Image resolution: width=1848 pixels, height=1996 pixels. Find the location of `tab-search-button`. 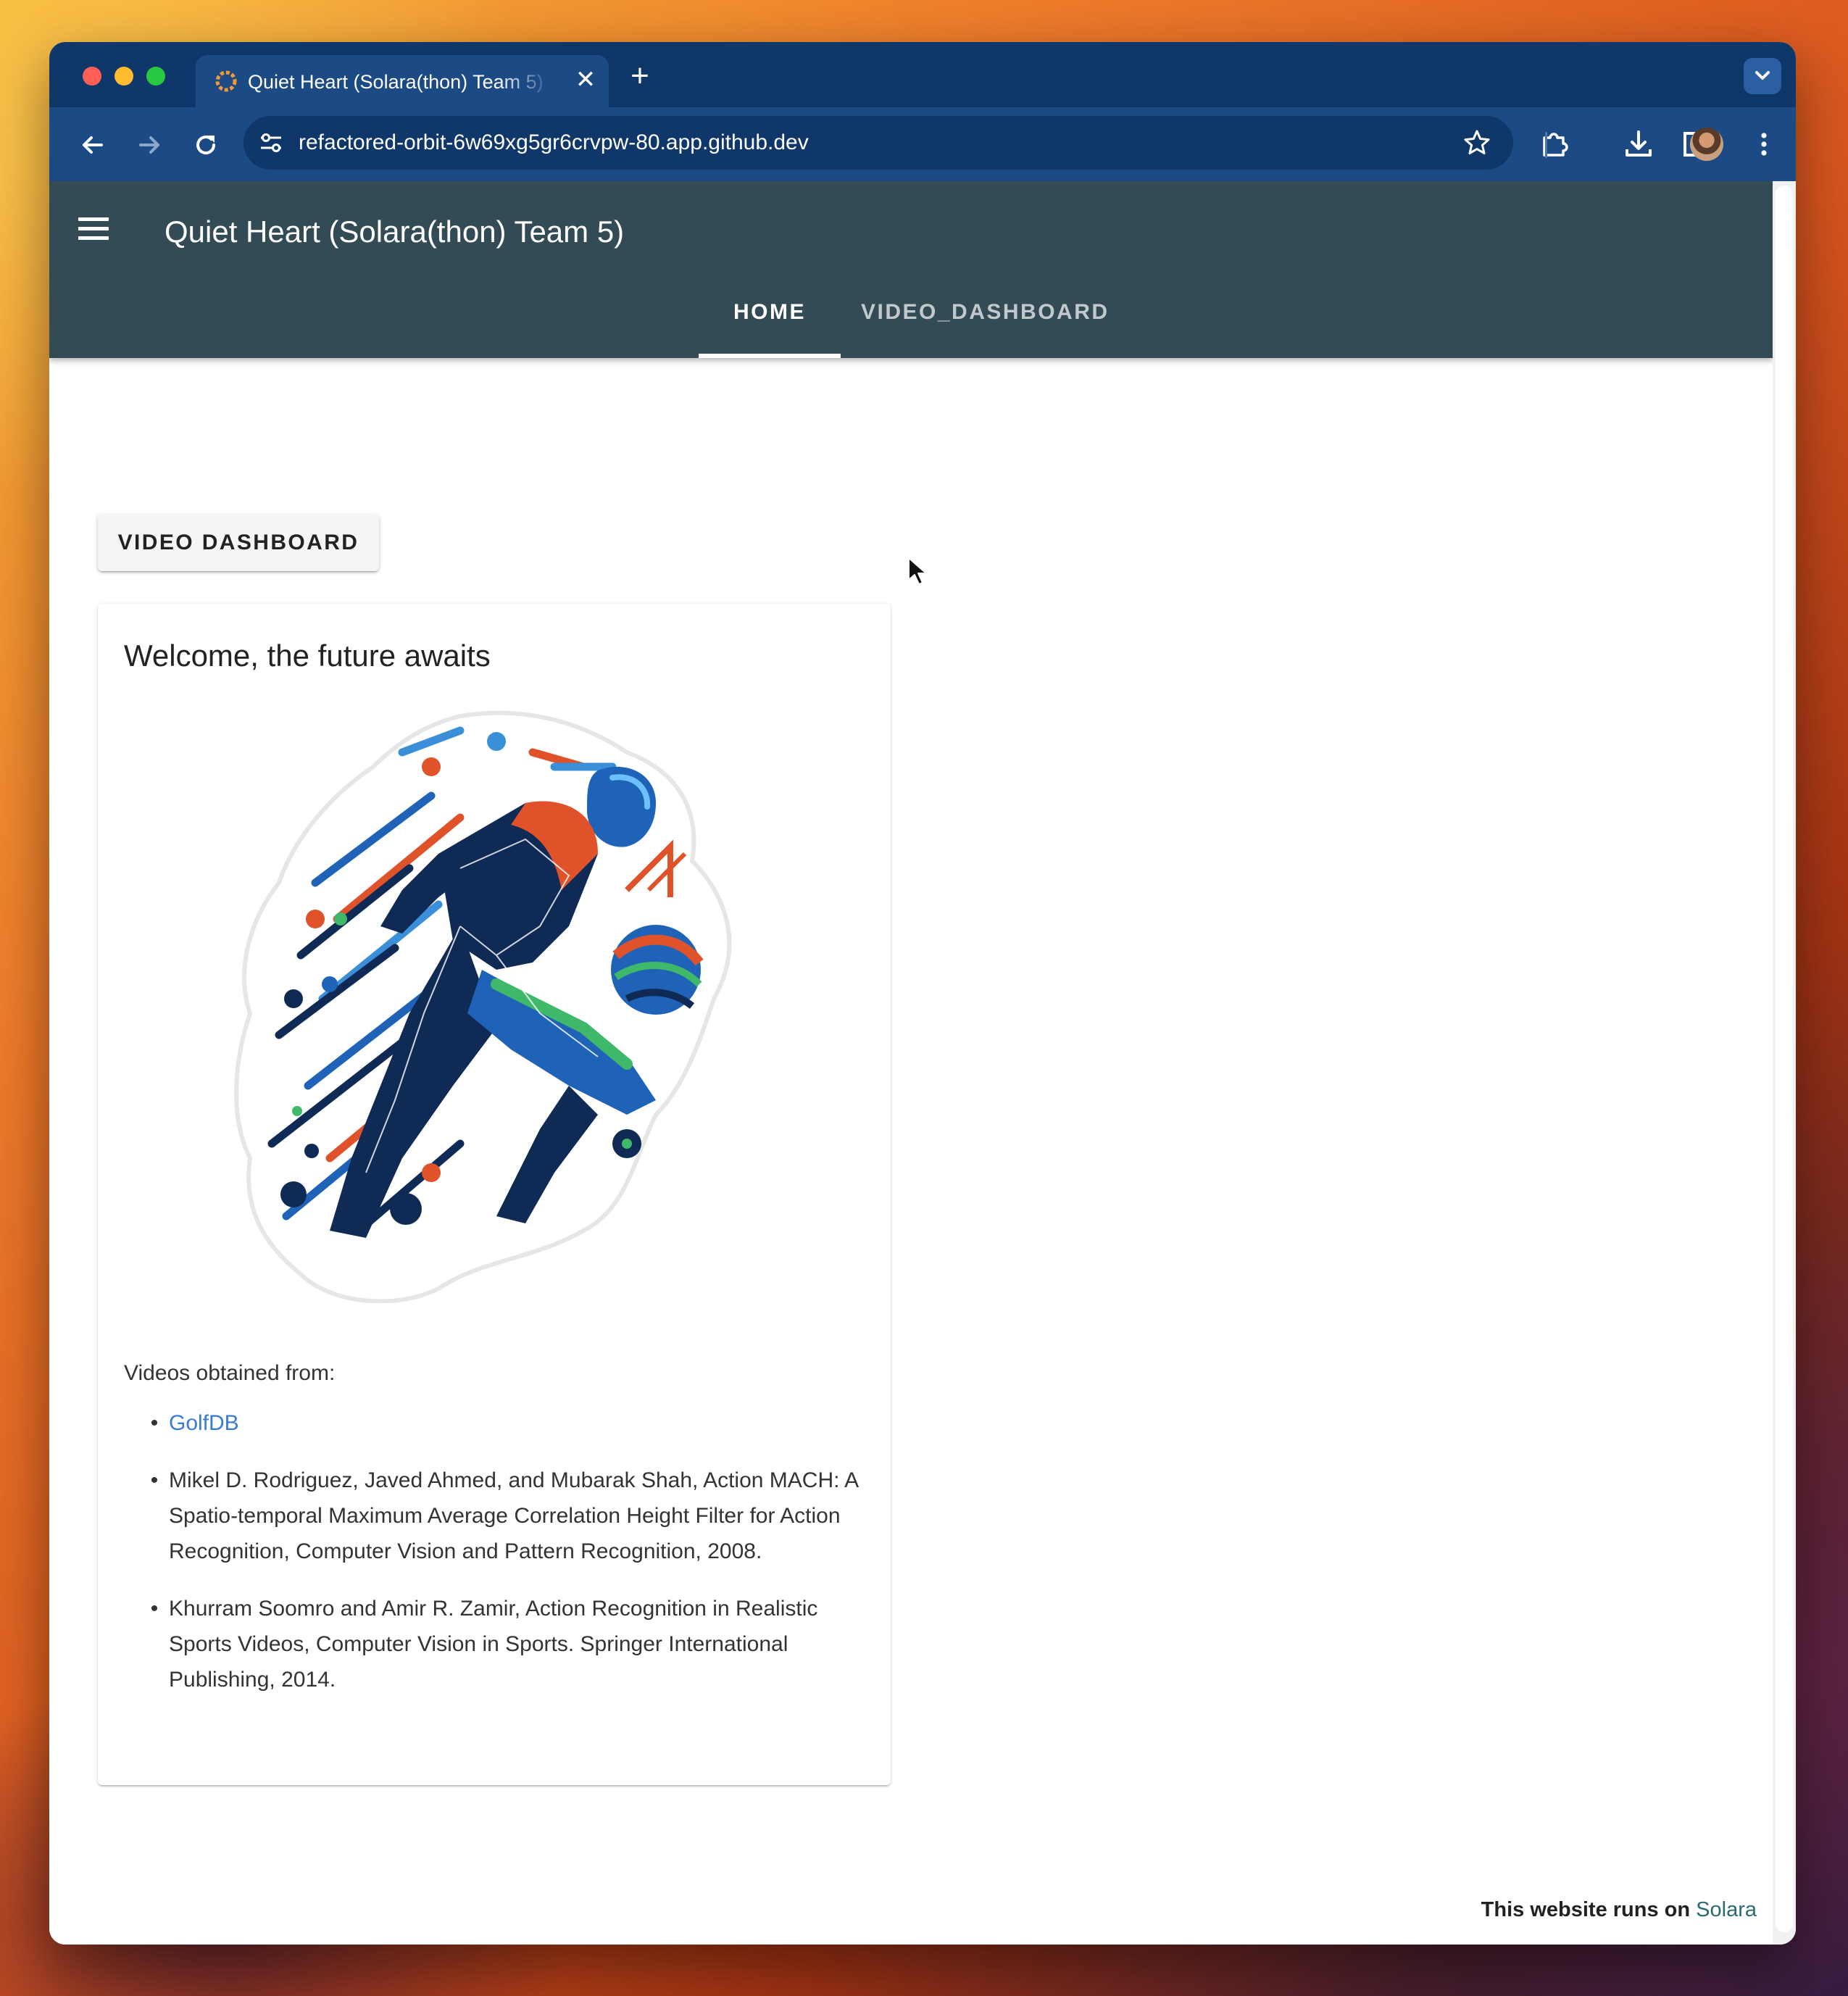

tab-search-button is located at coordinates (1762, 76).